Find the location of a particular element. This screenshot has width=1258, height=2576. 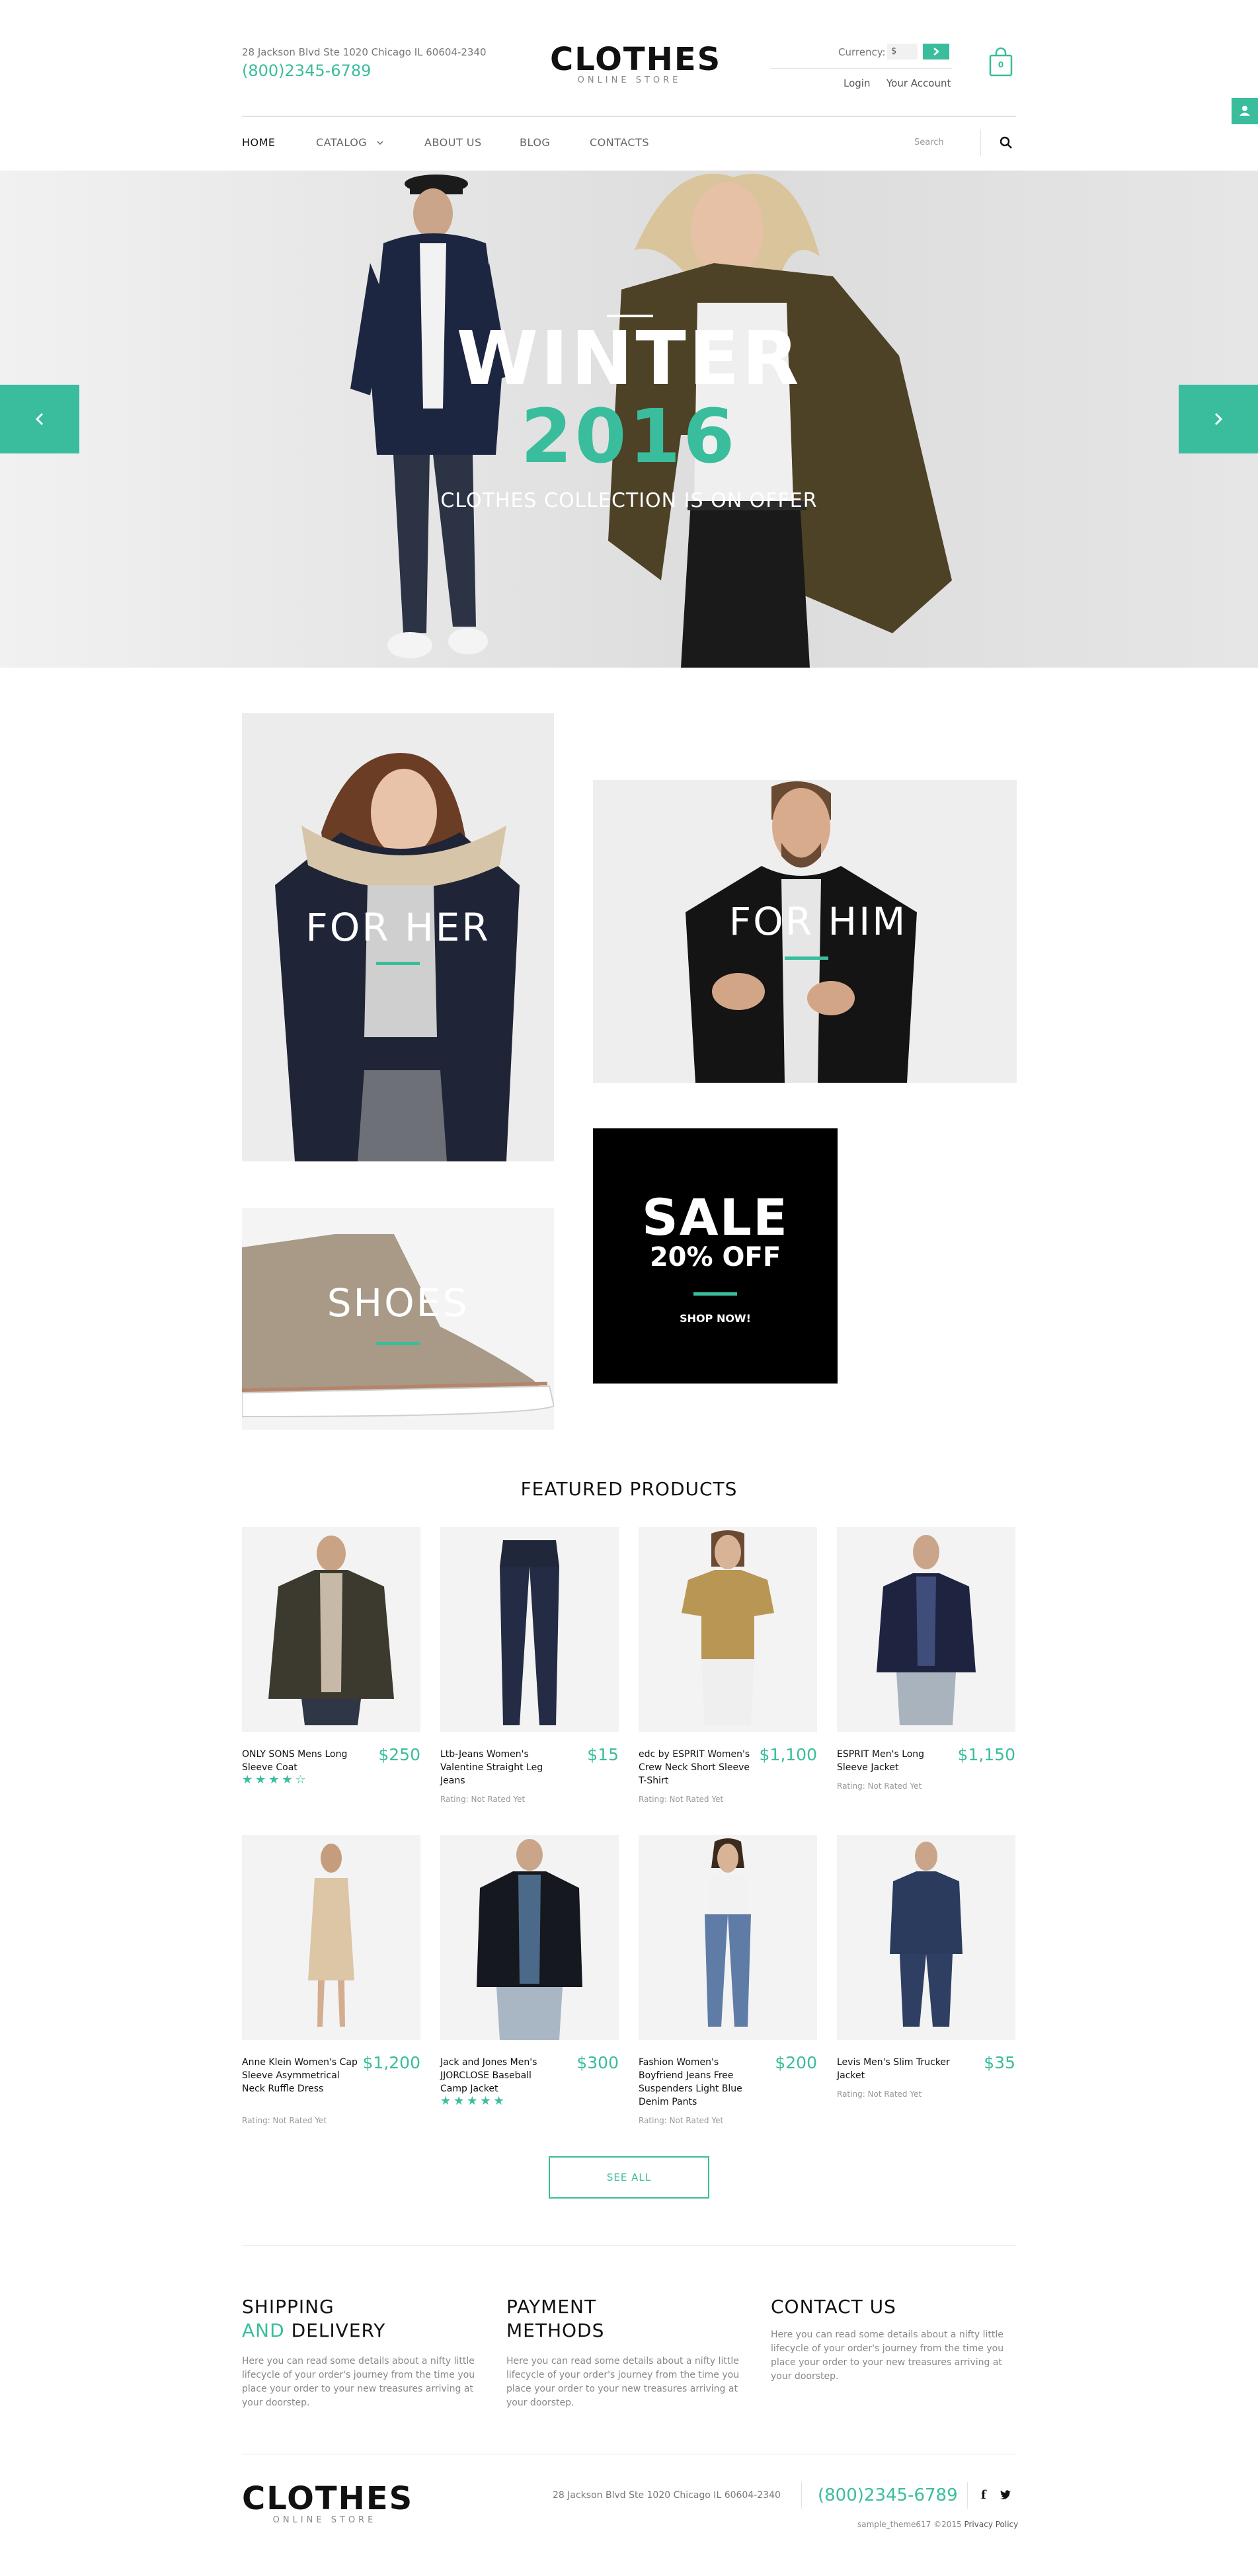

footer-phone: (800)2345-6789 is located at coordinates (888, 2495).